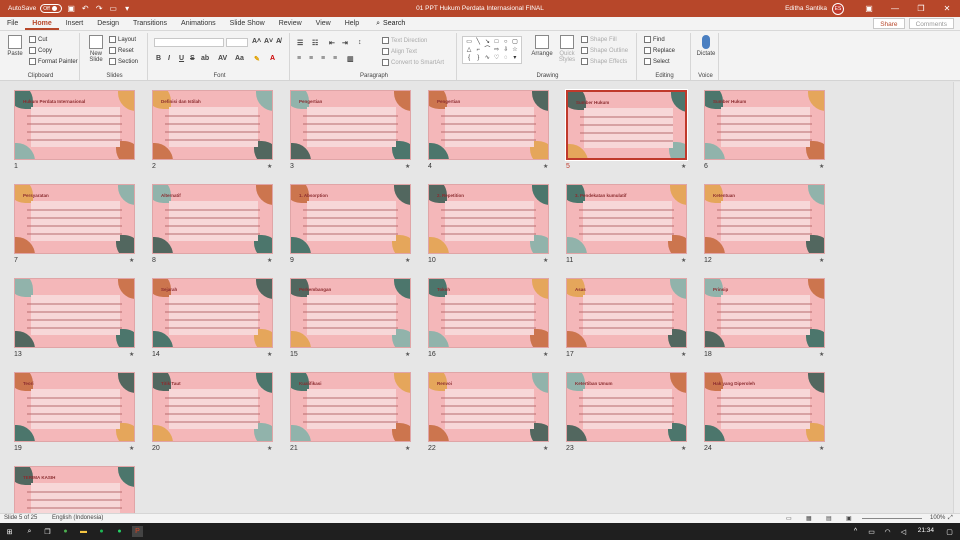 The width and height of the screenshot is (960, 540). I want to click on shapes-gallery: ▭ ╲ ↘ □ ○ ▢ △ ⌐ ⌒ ⇨ ⇩ ☆ { } ∿ ♡ ◌ ▾, so click(492, 50).